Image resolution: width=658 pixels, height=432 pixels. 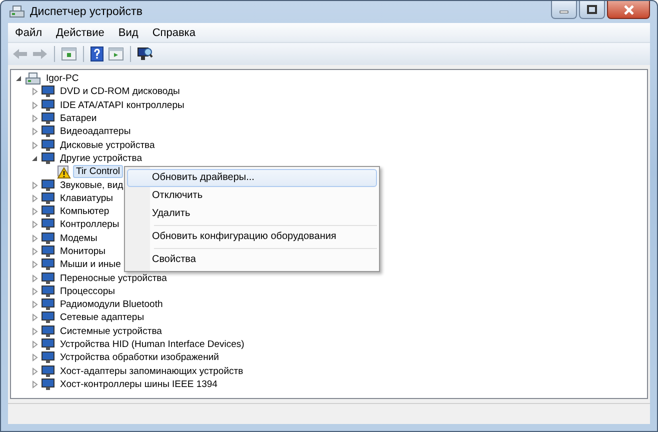 I want to click on tree-item: Сетевые адаптеры, so click(x=102, y=317).